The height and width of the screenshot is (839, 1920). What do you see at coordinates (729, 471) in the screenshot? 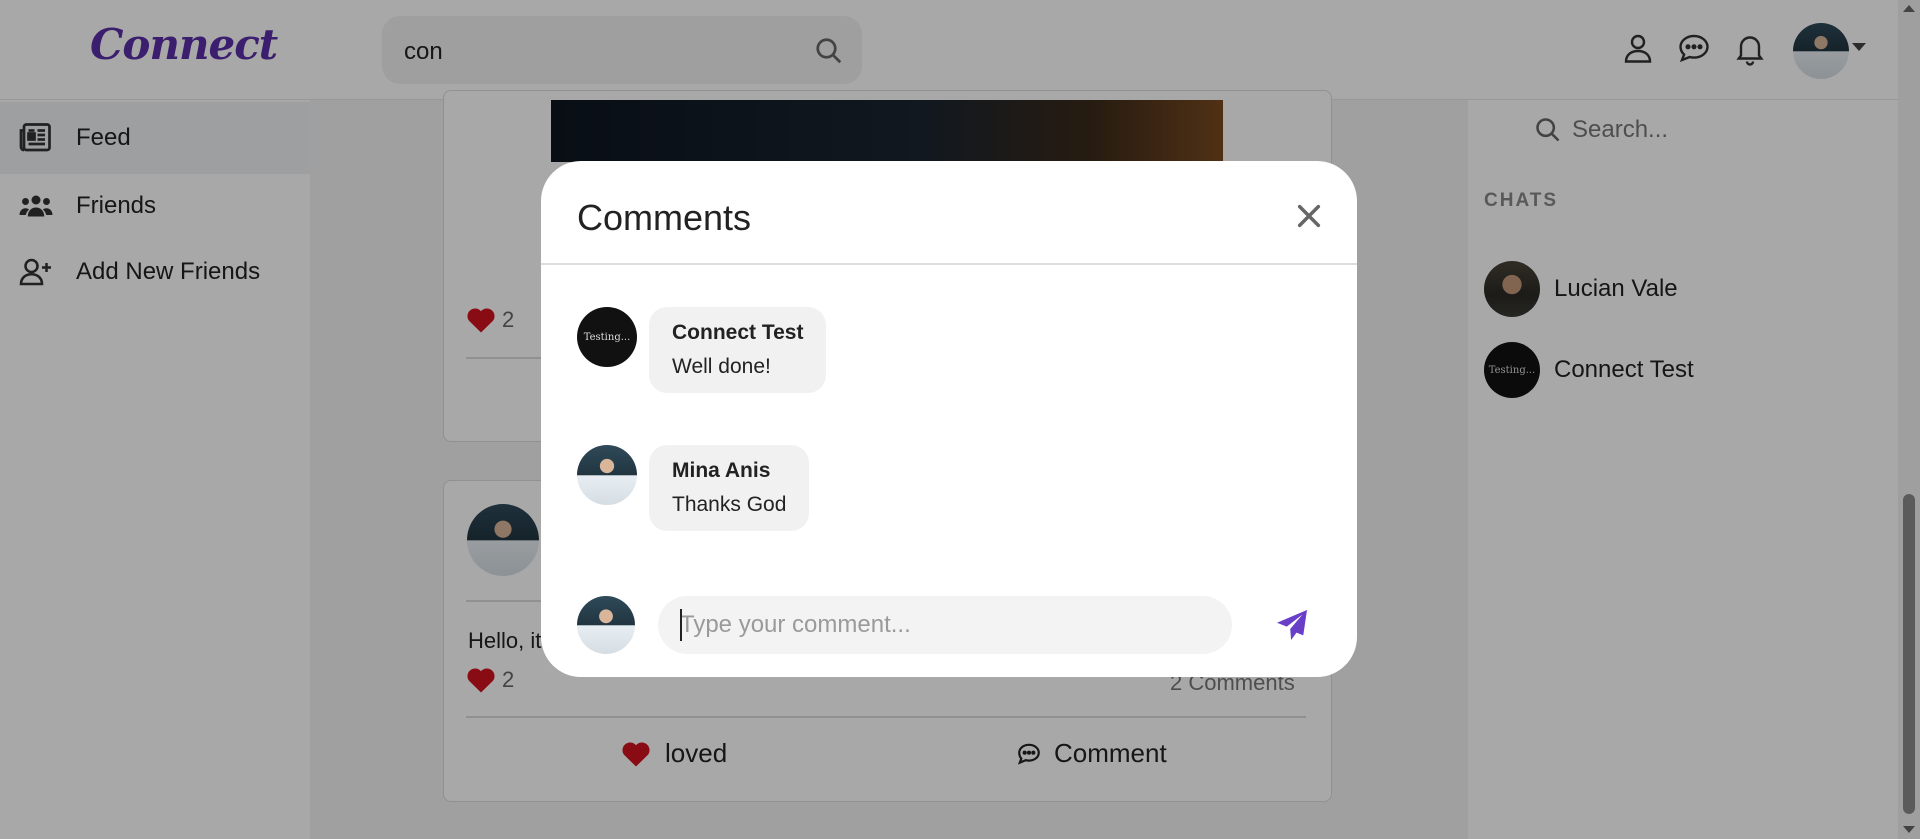
I see `comment-author: Mina Anis` at bounding box center [729, 471].